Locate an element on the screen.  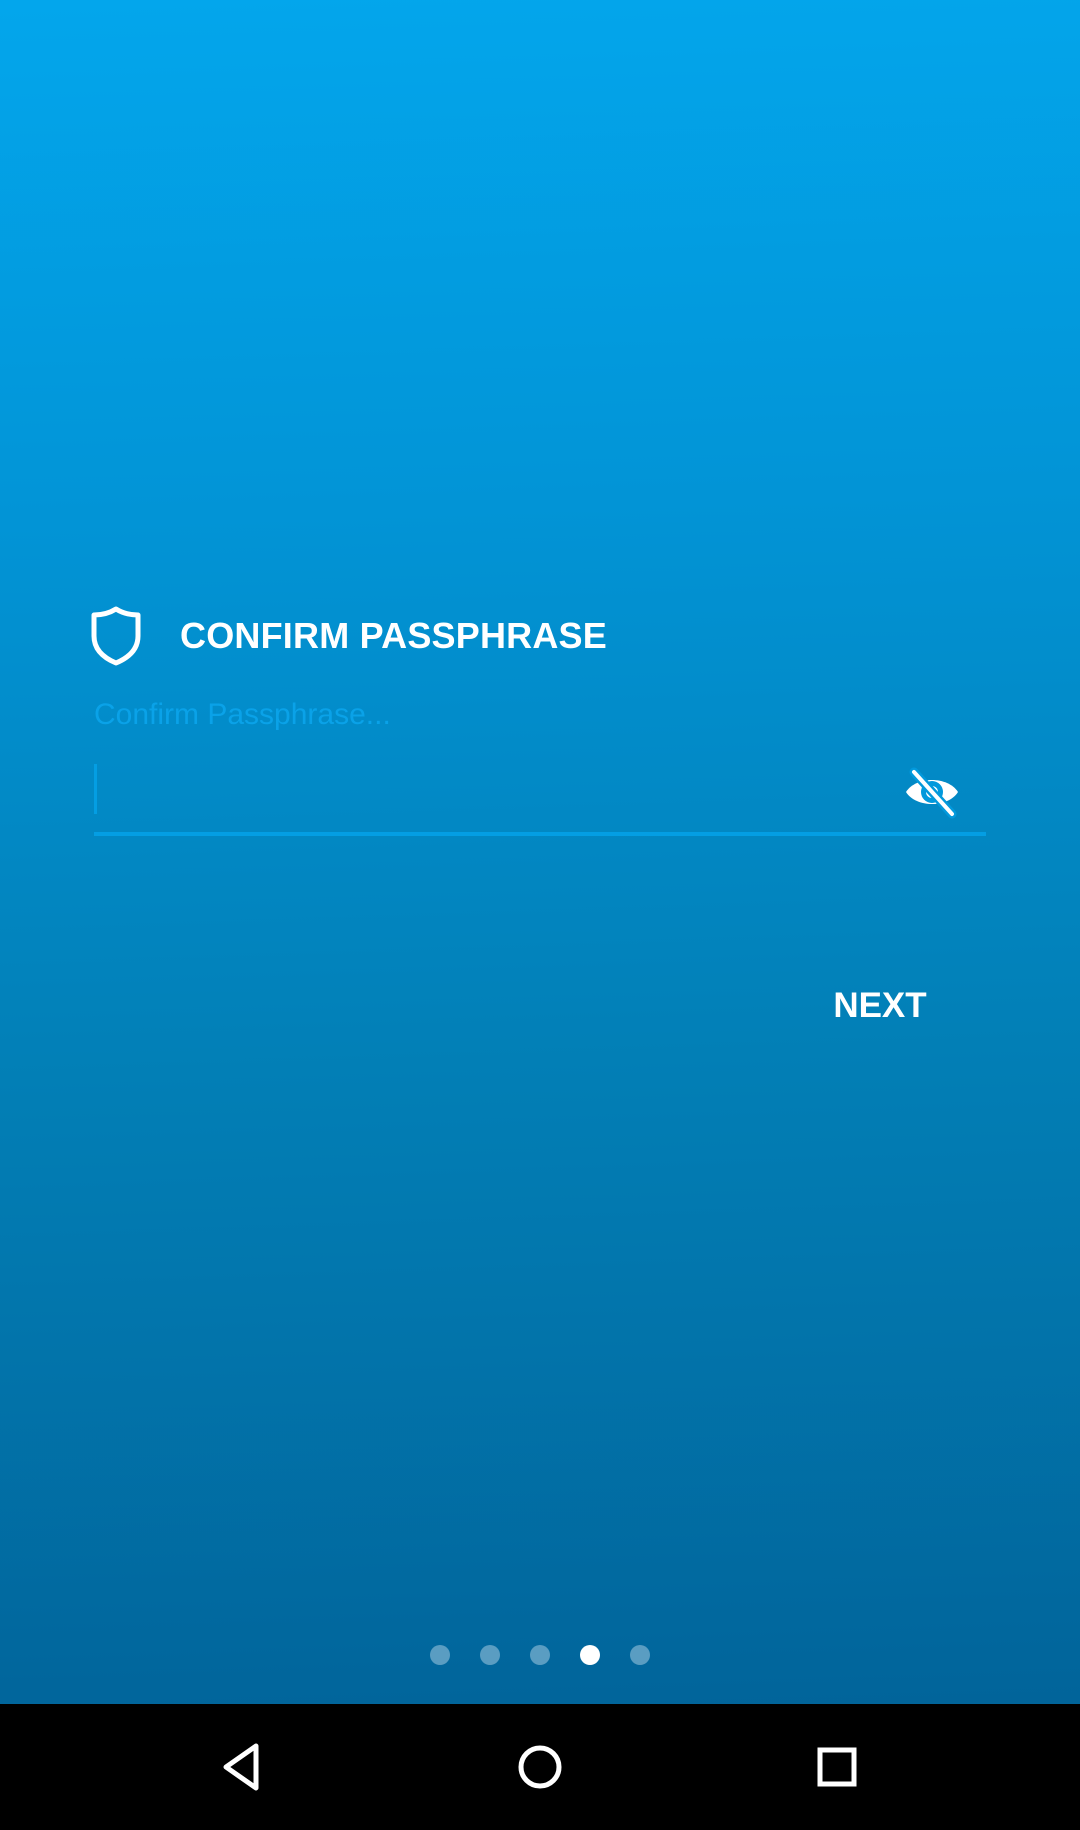
page-indicator is located at coordinates (540, 1655).